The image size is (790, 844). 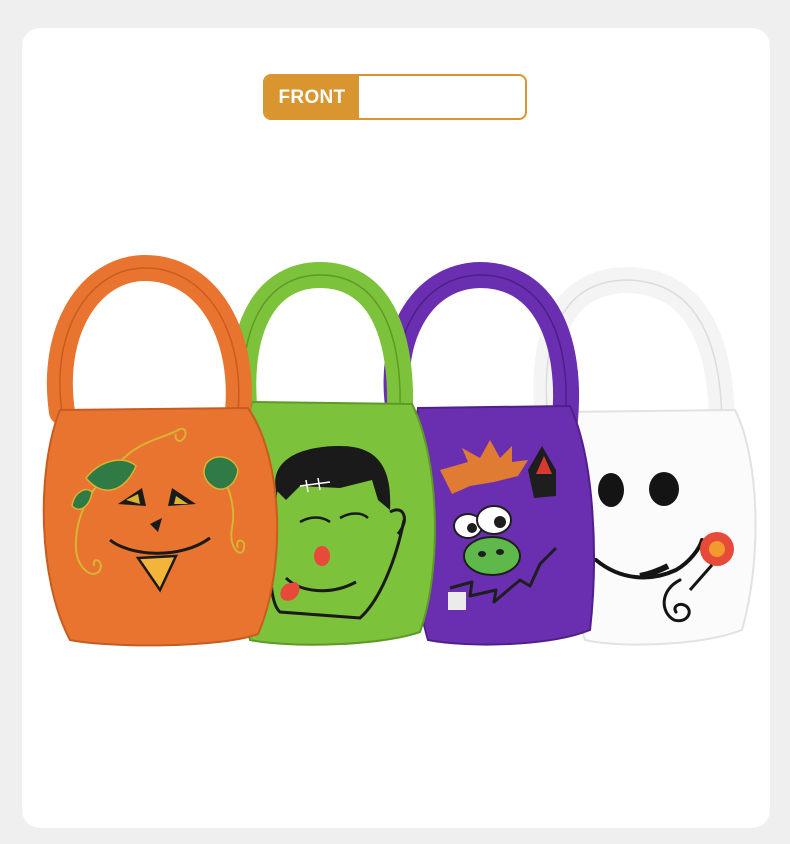 I want to click on orange-bag-body, so click(x=160, y=526).